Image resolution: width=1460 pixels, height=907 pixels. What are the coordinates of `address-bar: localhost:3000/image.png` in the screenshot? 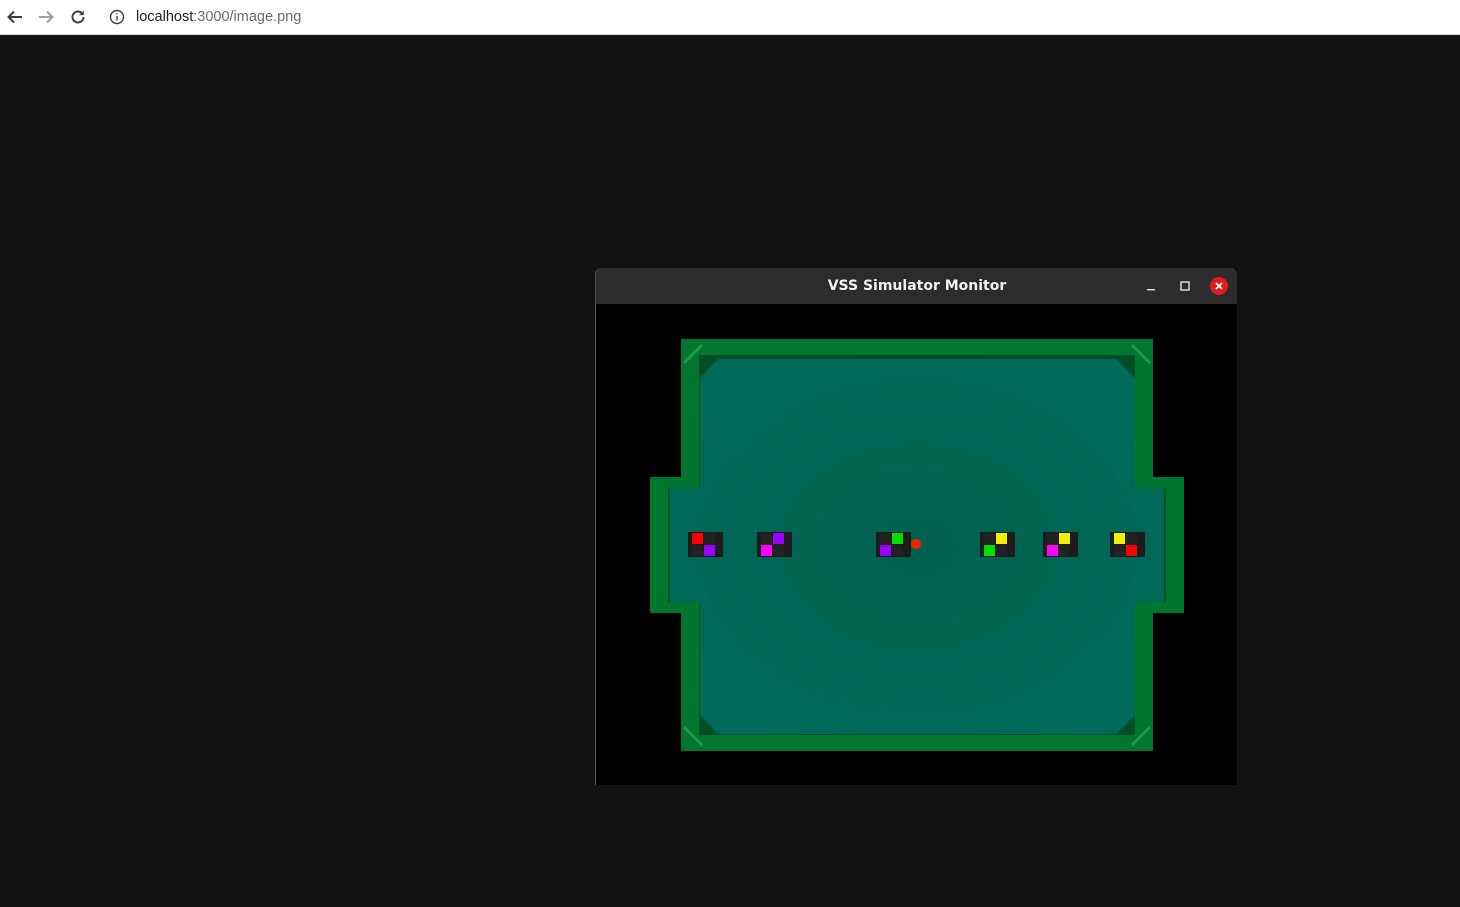 It's located at (779, 17).